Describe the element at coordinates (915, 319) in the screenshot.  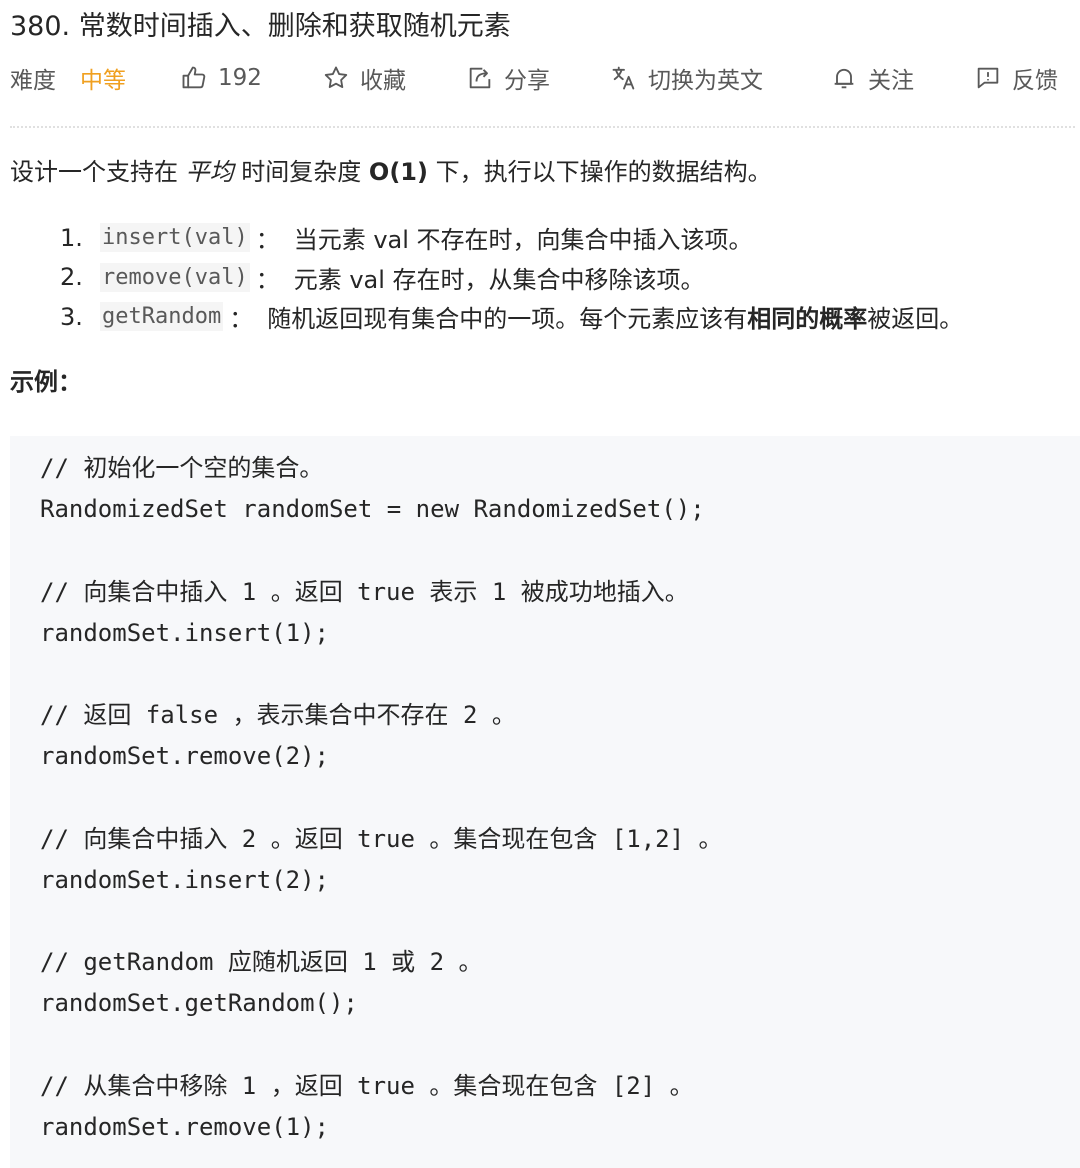
I see `operation-text: 被返回。` at that location.